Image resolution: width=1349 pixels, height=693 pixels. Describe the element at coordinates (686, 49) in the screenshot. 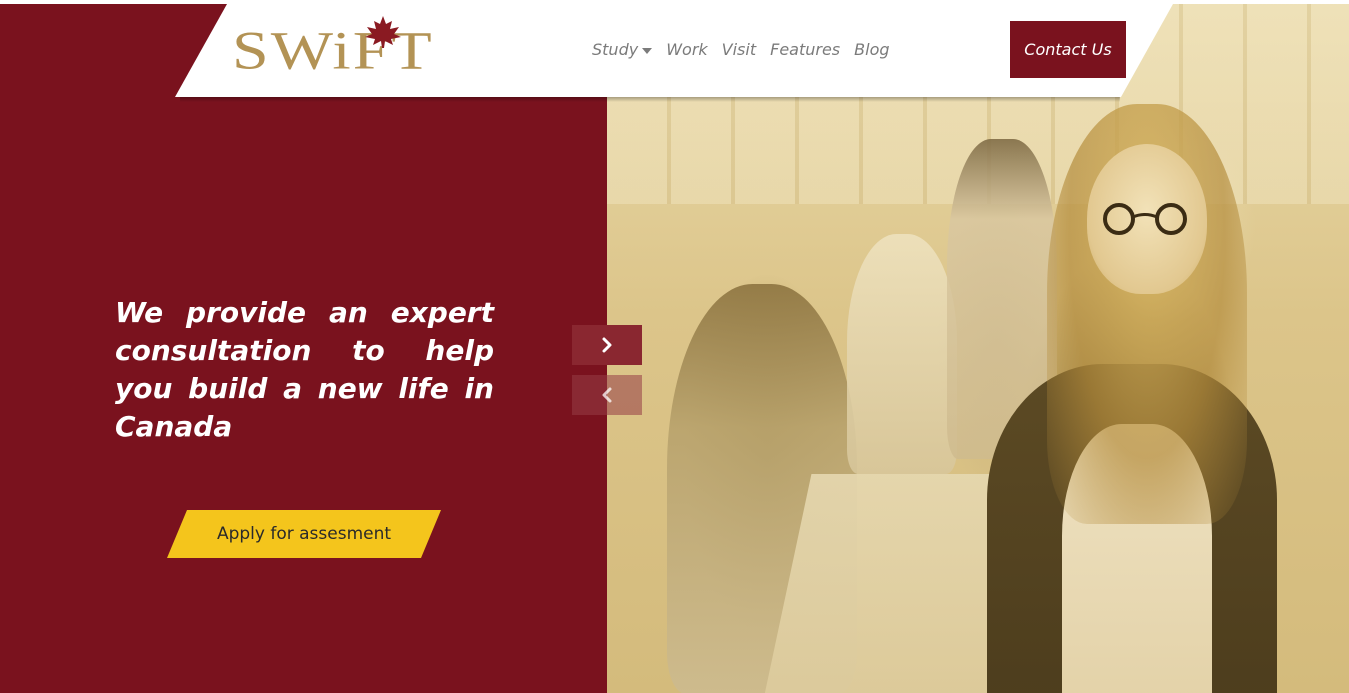

I see `nav-item-work: Work` at that location.